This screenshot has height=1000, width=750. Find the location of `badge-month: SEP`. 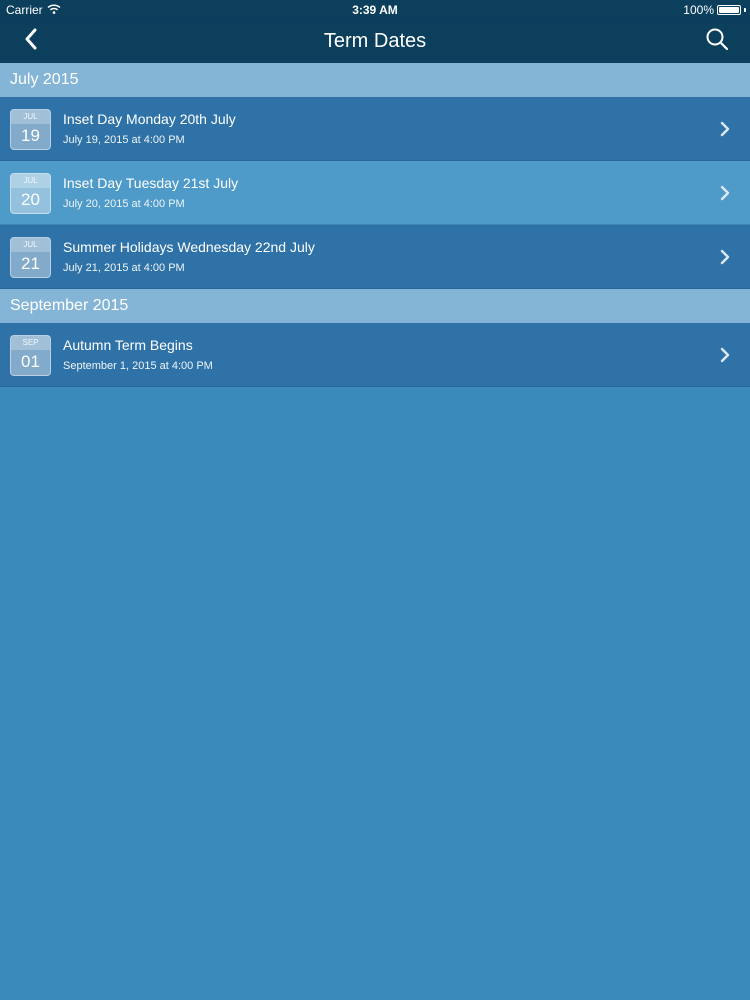

badge-month: SEP is located at coordinates (30, 343).